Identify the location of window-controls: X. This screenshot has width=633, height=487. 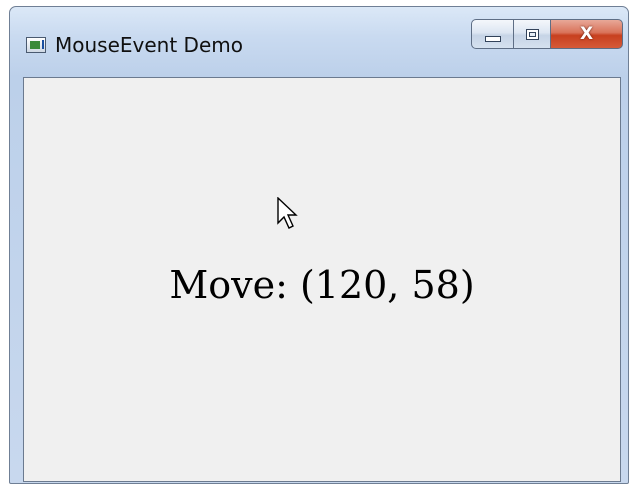
(547, 34).